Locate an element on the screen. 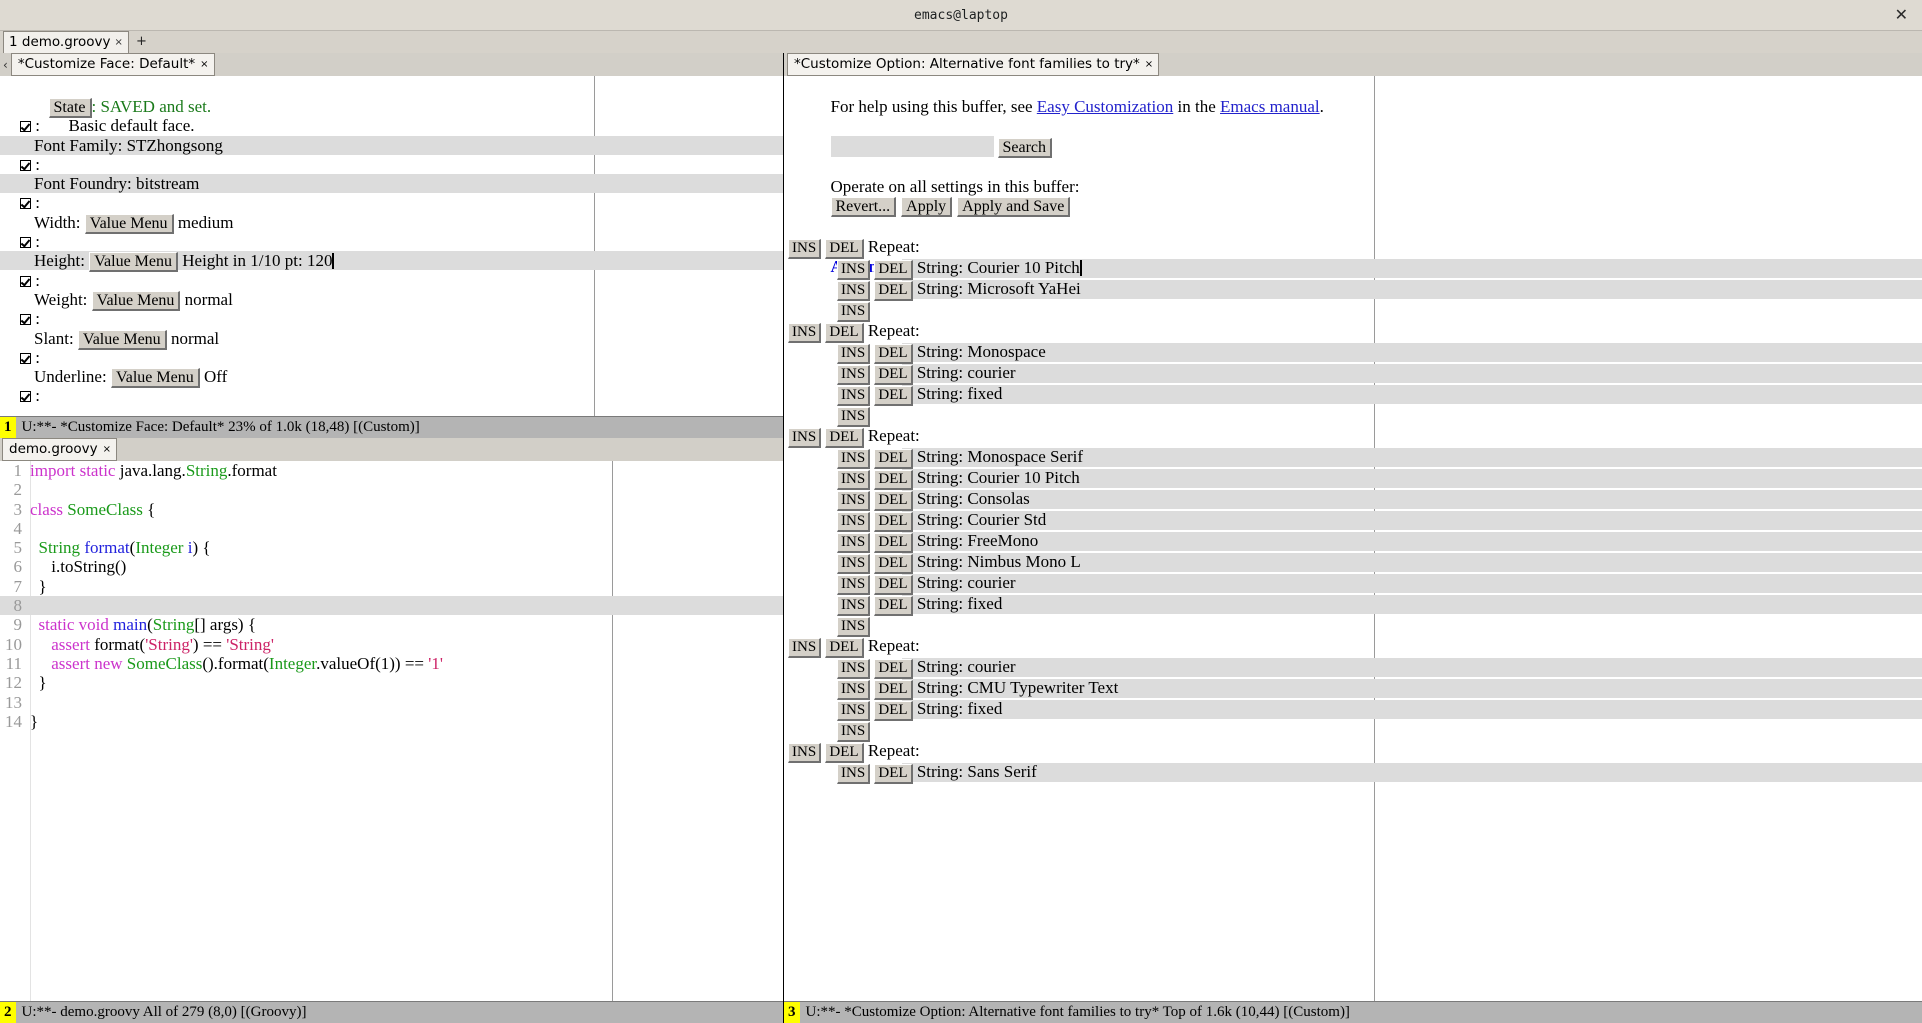  code-line: 7 } is located at coordinates (391, 586).